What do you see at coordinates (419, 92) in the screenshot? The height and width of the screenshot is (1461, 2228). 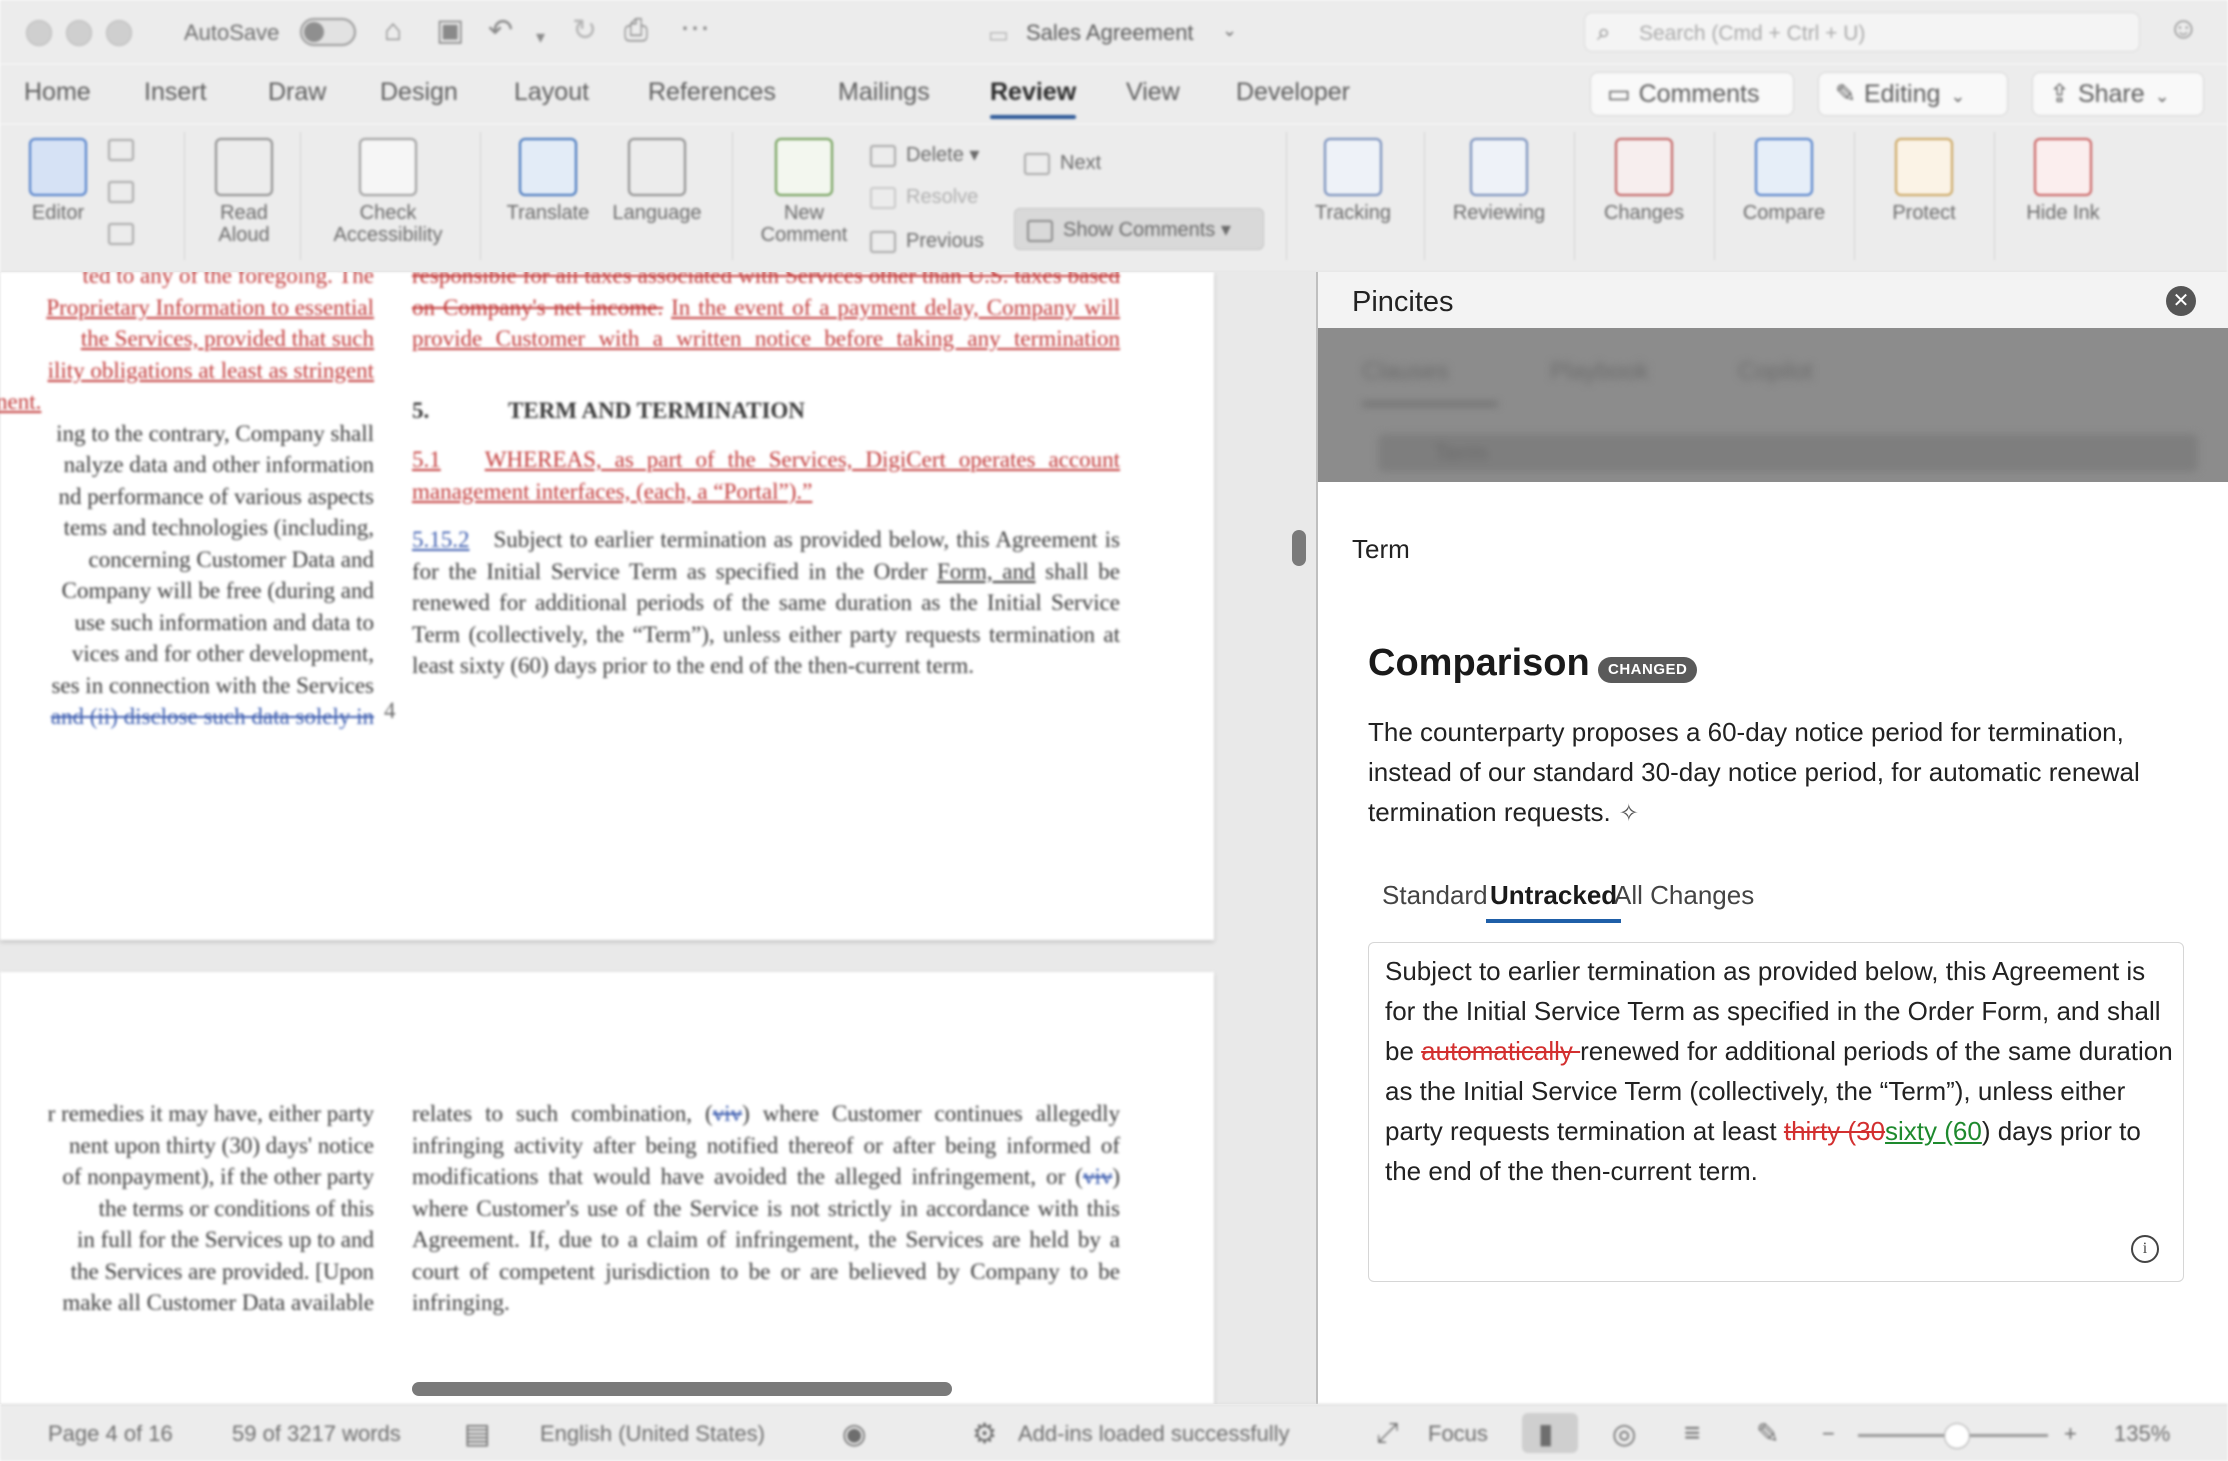 I see `tab-design: Design` at bounding box center [419, 92].